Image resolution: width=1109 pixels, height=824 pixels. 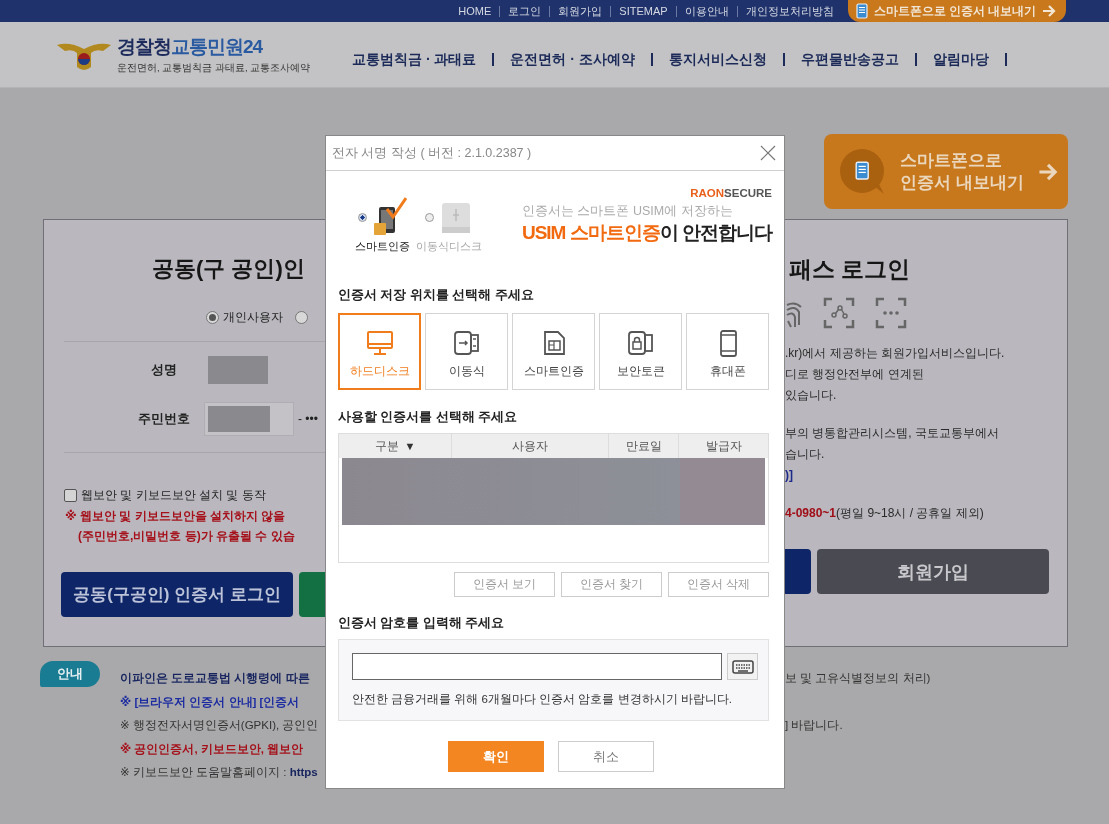 What do you see at coordinates (969, 59) in the screenshot?
I see `nav-item: 알림마당` at bounding box center [969, 59].